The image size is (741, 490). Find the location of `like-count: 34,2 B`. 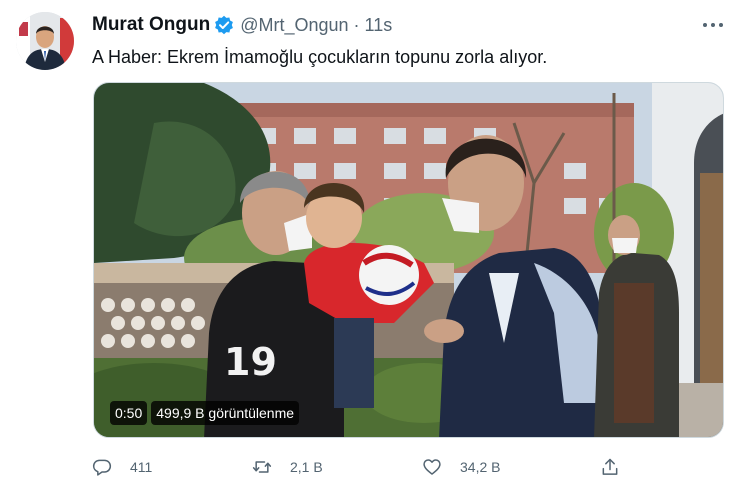

like-count: 34,2 B is located at coordinates (480, 467).